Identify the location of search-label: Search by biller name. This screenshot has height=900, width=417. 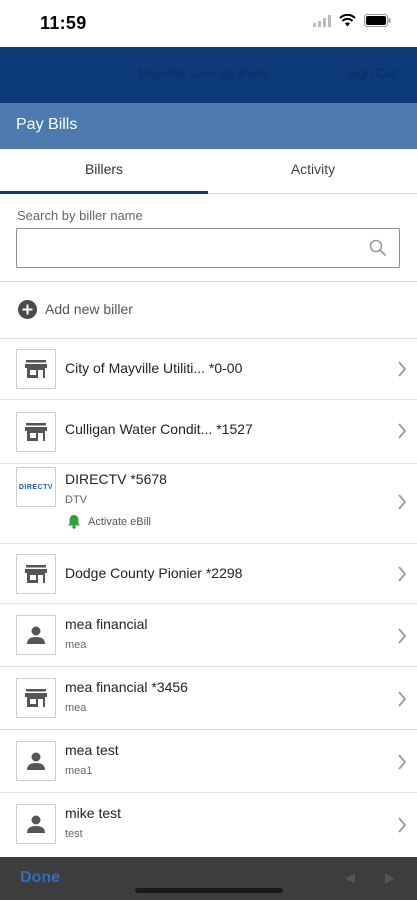
(80, 215).